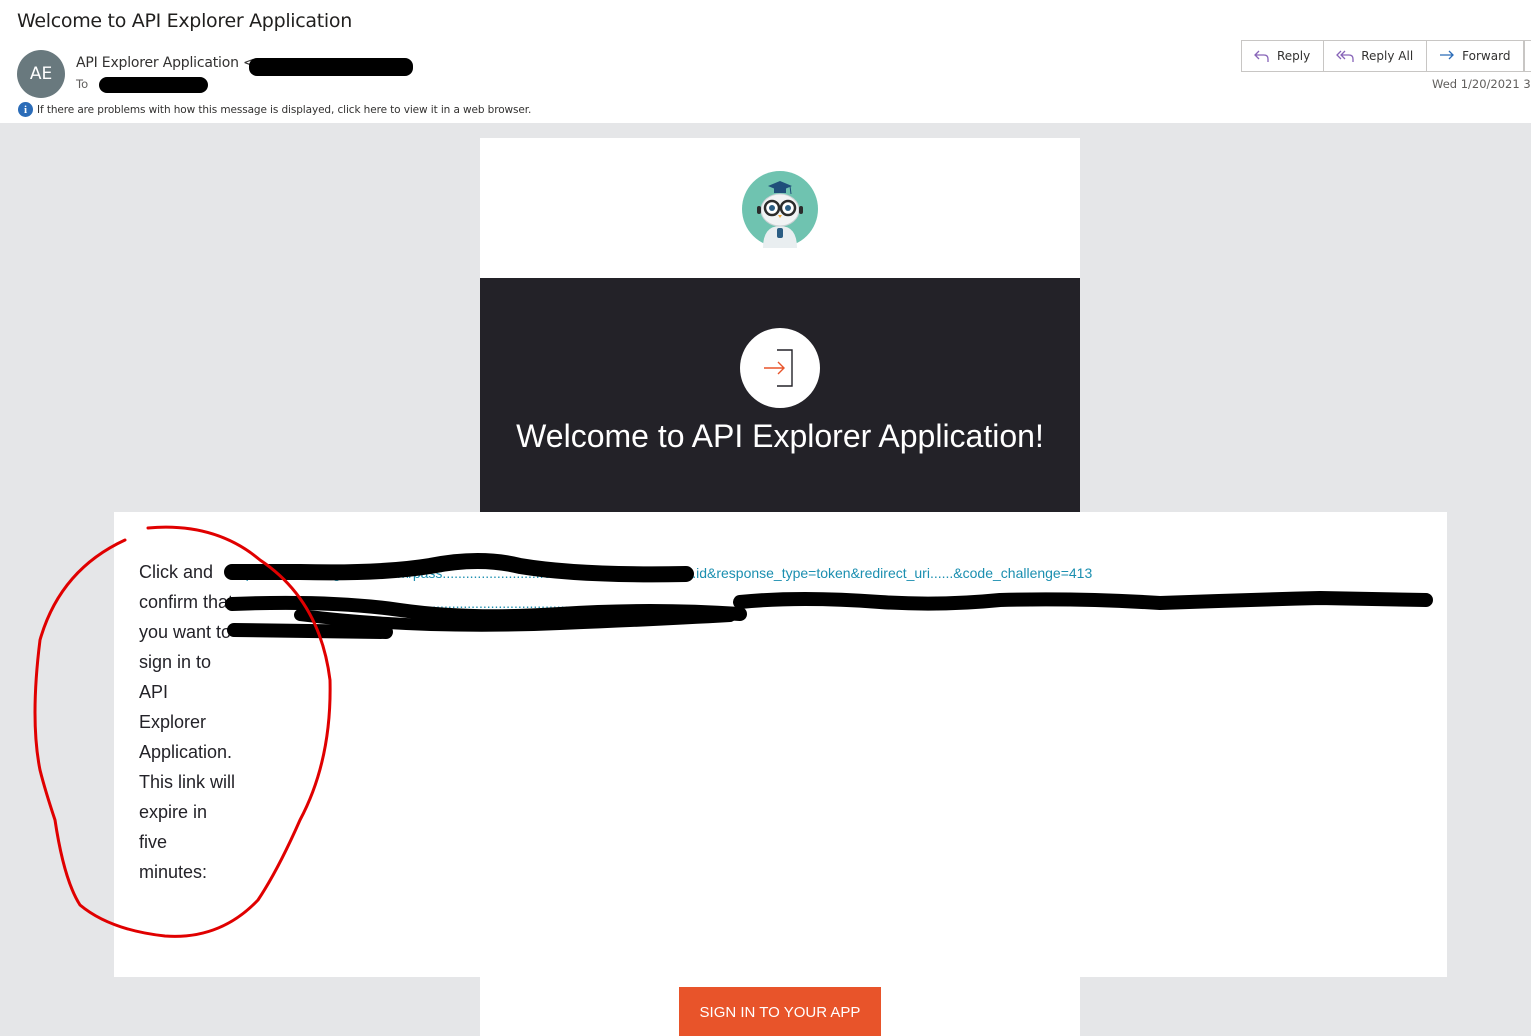  Describe the element at coordinates (1481, 84) in the screenshot. I see `message-date: Wed 1/20/2021 3:00` at that location.